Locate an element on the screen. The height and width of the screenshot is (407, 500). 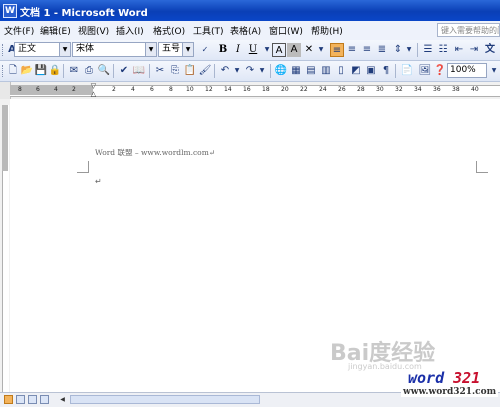
bold-button: B is located at coordinates (223, 50).